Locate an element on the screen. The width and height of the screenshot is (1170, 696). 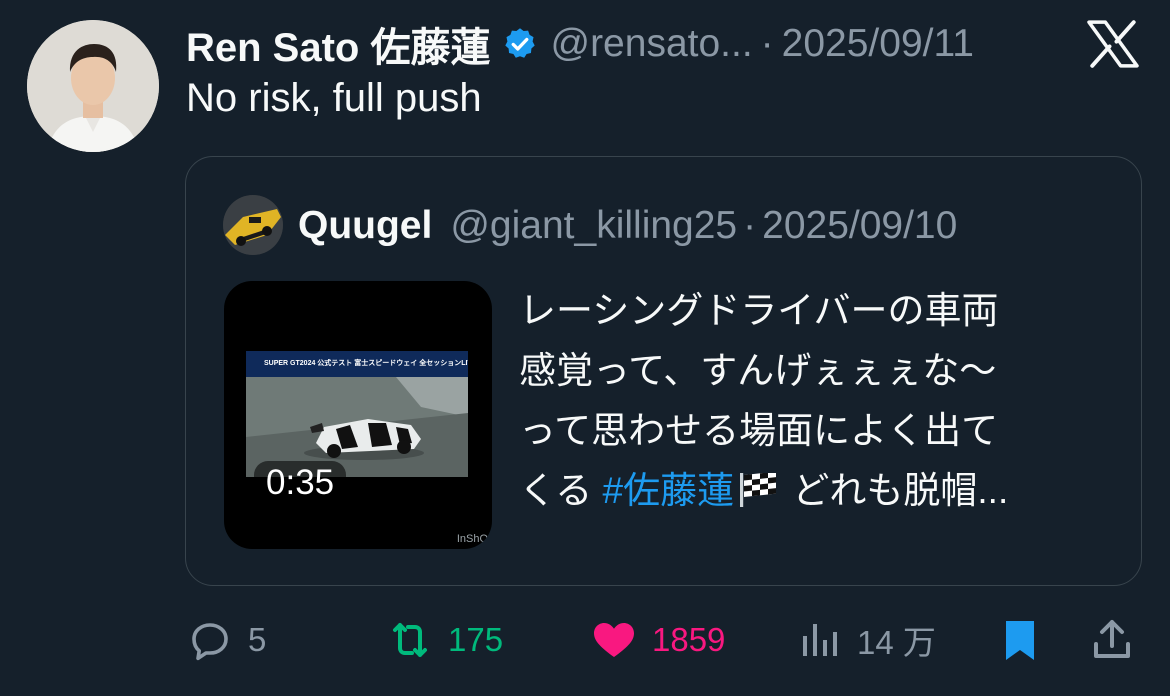
share-icon is located at coordinates (1112, 639).